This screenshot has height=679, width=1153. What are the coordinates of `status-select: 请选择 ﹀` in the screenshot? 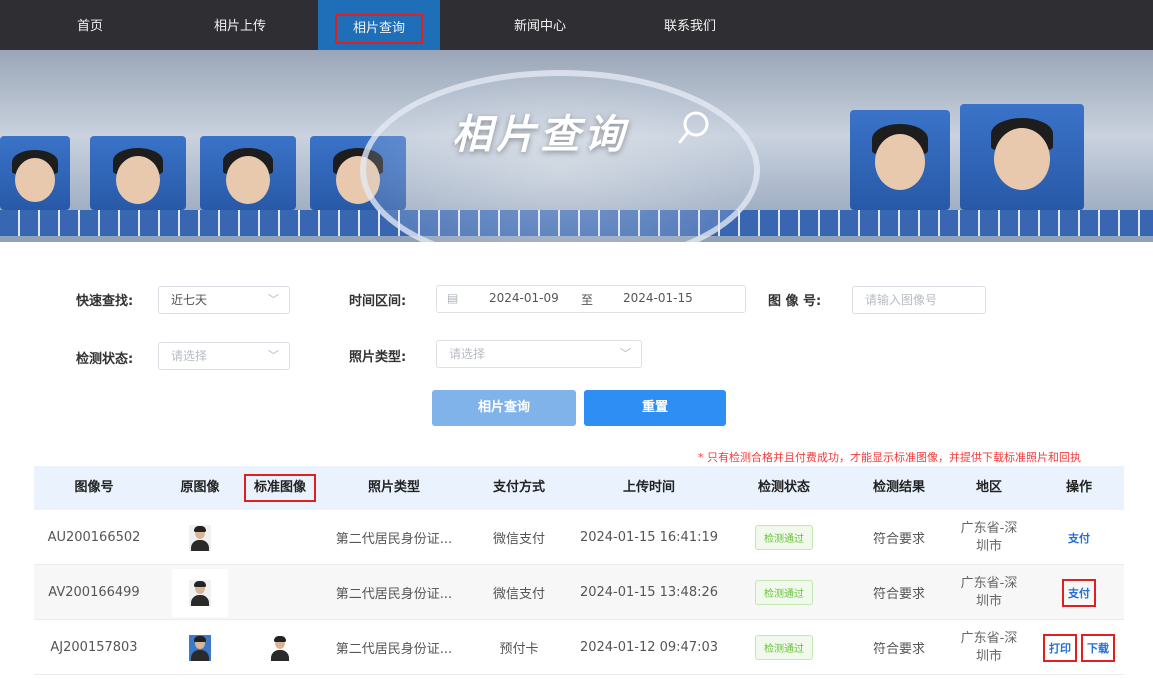 It's located at (224, 356).